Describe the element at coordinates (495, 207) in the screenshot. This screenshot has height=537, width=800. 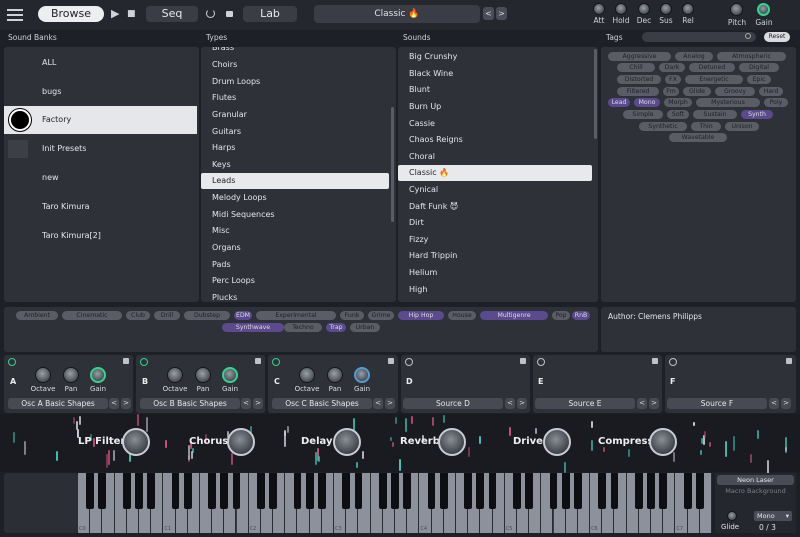
I see `sound-item: Daft Funk 😈` at that location.